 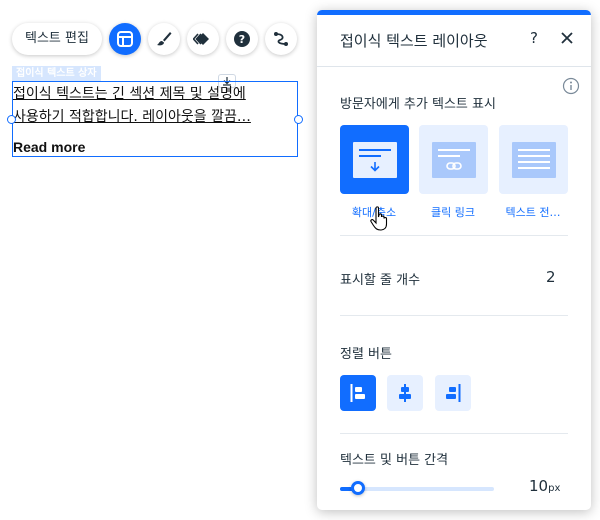 What do you see at coordinates (56, 73) in the screenshot?
I see `element-type-tag: 접이식 텍스트 상자` at bounding box center [56, 73].